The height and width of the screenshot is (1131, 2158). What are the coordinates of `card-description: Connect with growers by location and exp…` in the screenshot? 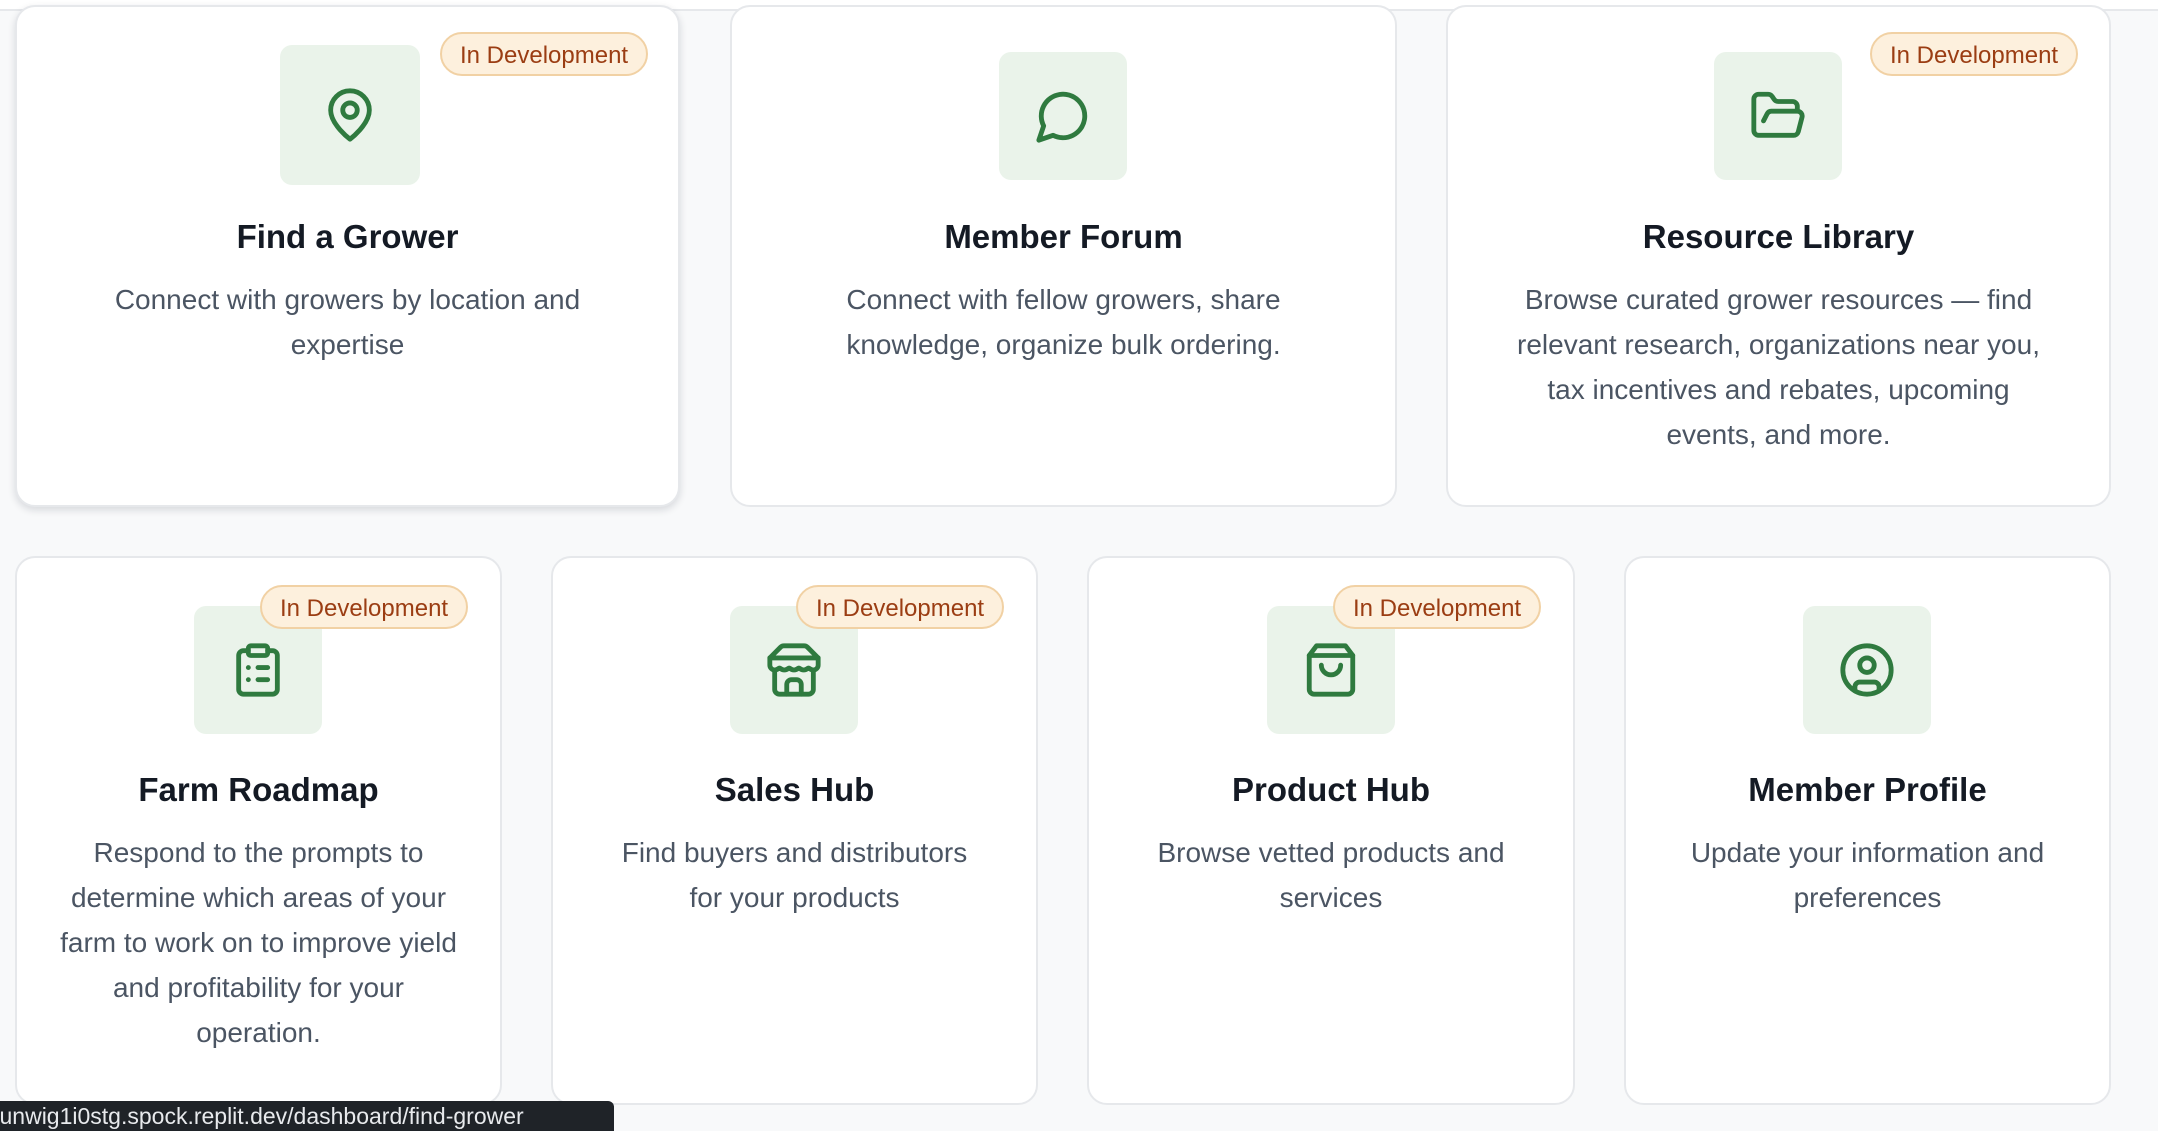 It's located at (347, 322).